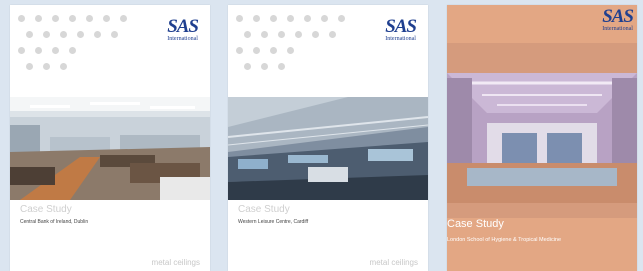 The width and height of the screenshot is (643, 271). What do you see at coordinates (54, 222) in the screenshot?
I see `case-study-location: Central Bank of Ireland, Dublin` at bounding box center [54, 222].